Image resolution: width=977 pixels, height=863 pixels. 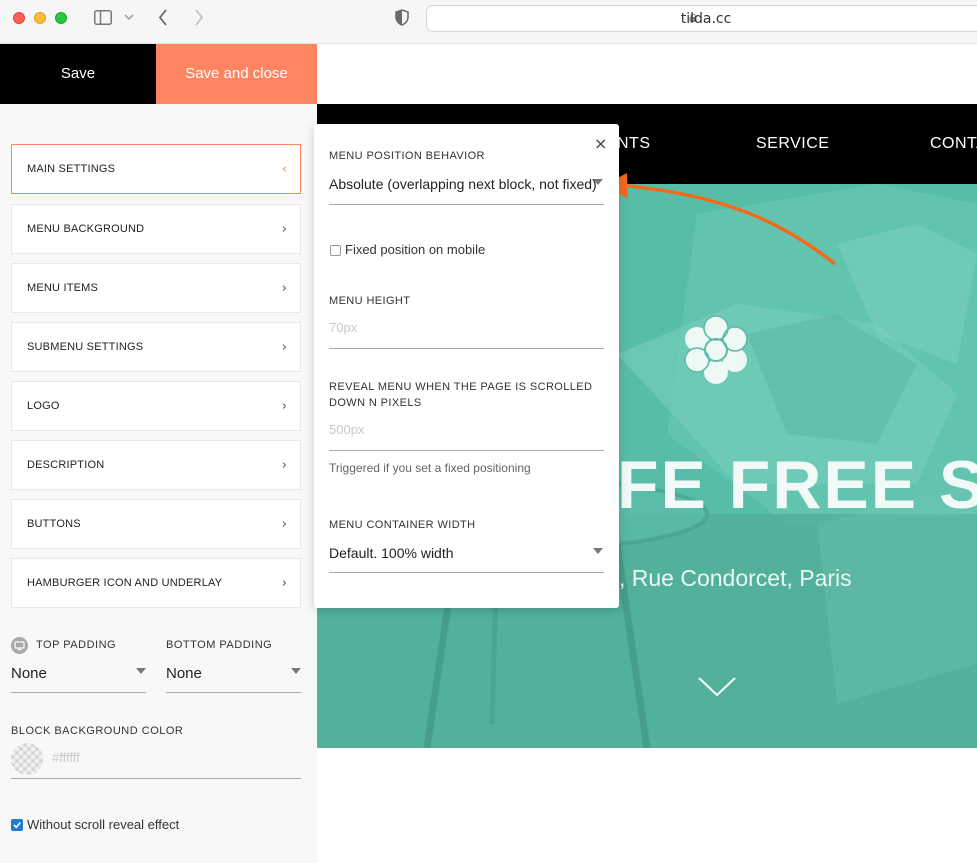 I want to click on scroll-reveal-checkbox, so click(x=17, y=825).